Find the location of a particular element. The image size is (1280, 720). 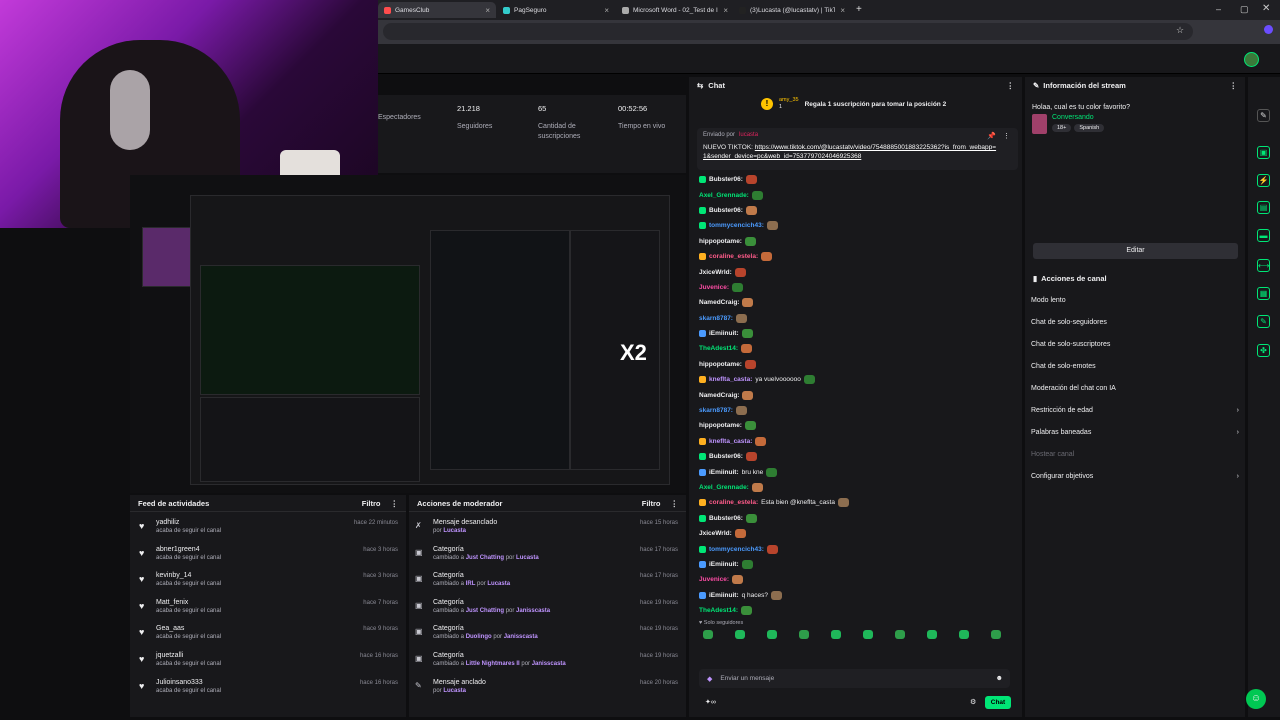

channel-action-option: Hostear canal is located at coordinates (1135, 454).